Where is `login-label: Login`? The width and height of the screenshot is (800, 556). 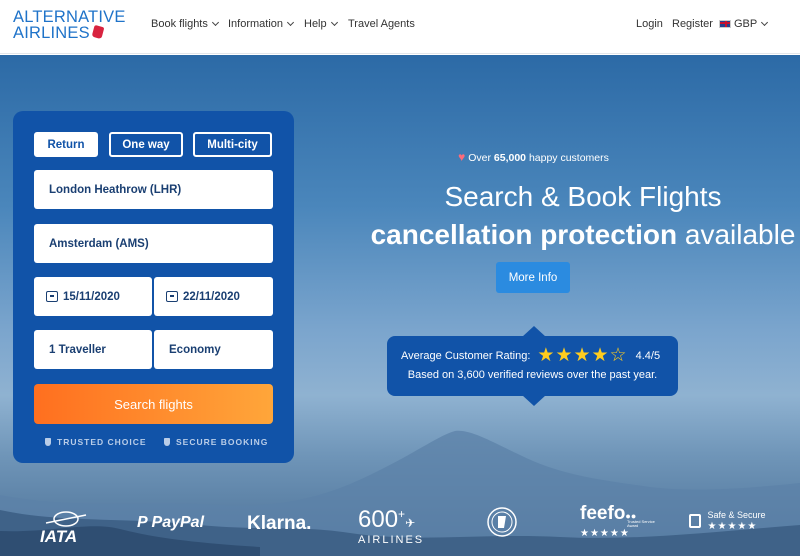 login-label: Login is located at coordinates (649, 24).